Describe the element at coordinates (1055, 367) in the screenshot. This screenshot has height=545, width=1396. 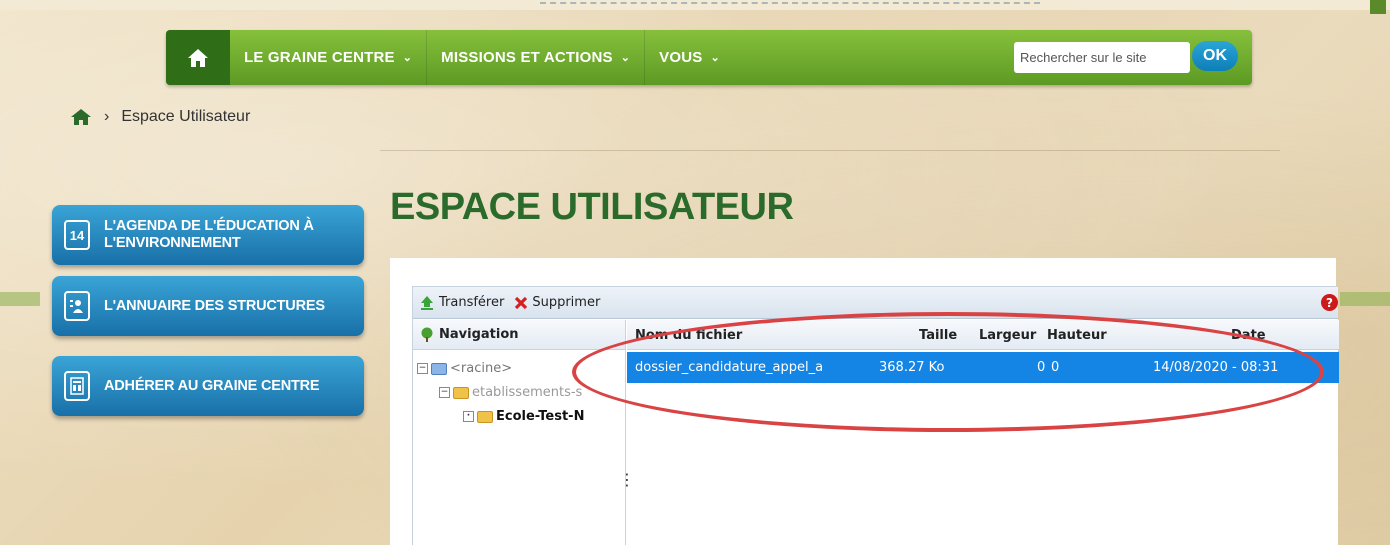
I see `file-height: 0` at that location.